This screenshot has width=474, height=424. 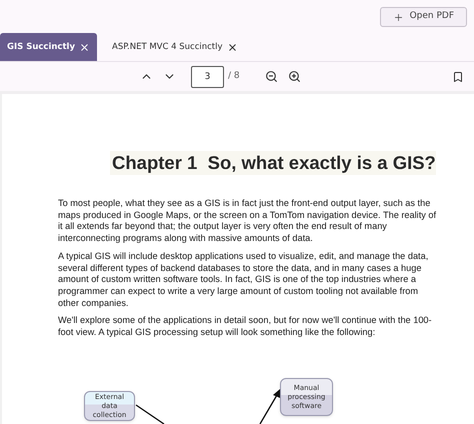 What do you see at coordinates (398, 17) in the screenshot?
I see `plus-icon` at bounding box center [398, 17].